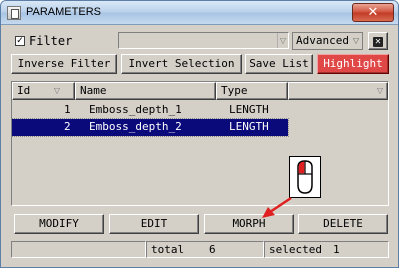 The height and width of the screenshot is (268, 399). I want to click on column-menu-icon: ▽, so click(379, 90).